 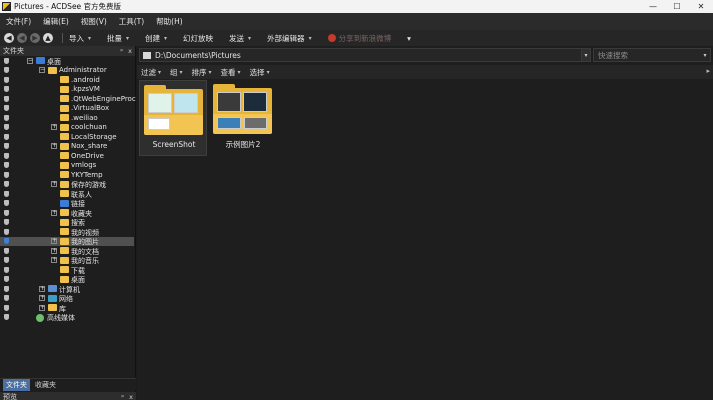 I want to click on path-field: D:\Documents\Pictures, so click(x=365, y=55).